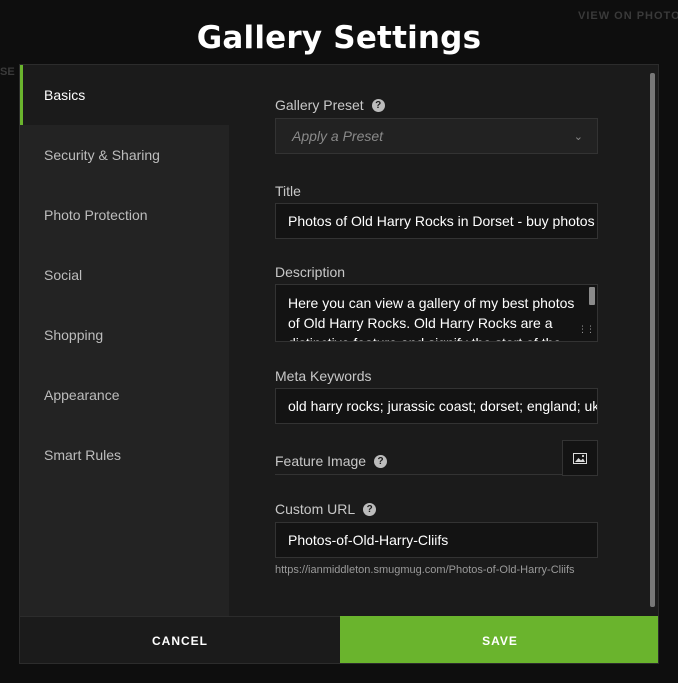 The height and width of the screenshot is (683, 678). I want to click on description-label: Description, so click(310, 272).